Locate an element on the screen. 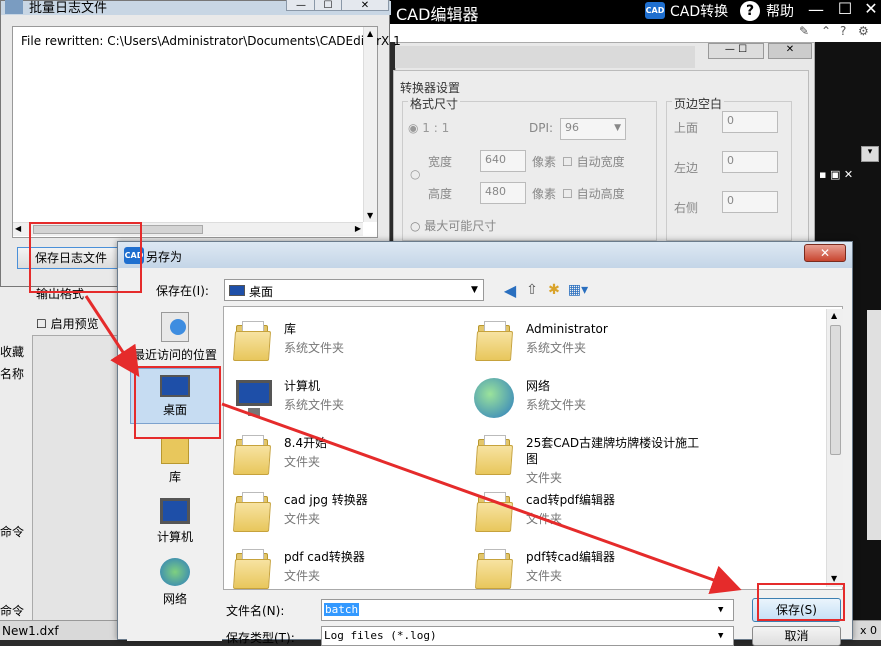  arrow-to-desktop is located at coordinates (112, 336).